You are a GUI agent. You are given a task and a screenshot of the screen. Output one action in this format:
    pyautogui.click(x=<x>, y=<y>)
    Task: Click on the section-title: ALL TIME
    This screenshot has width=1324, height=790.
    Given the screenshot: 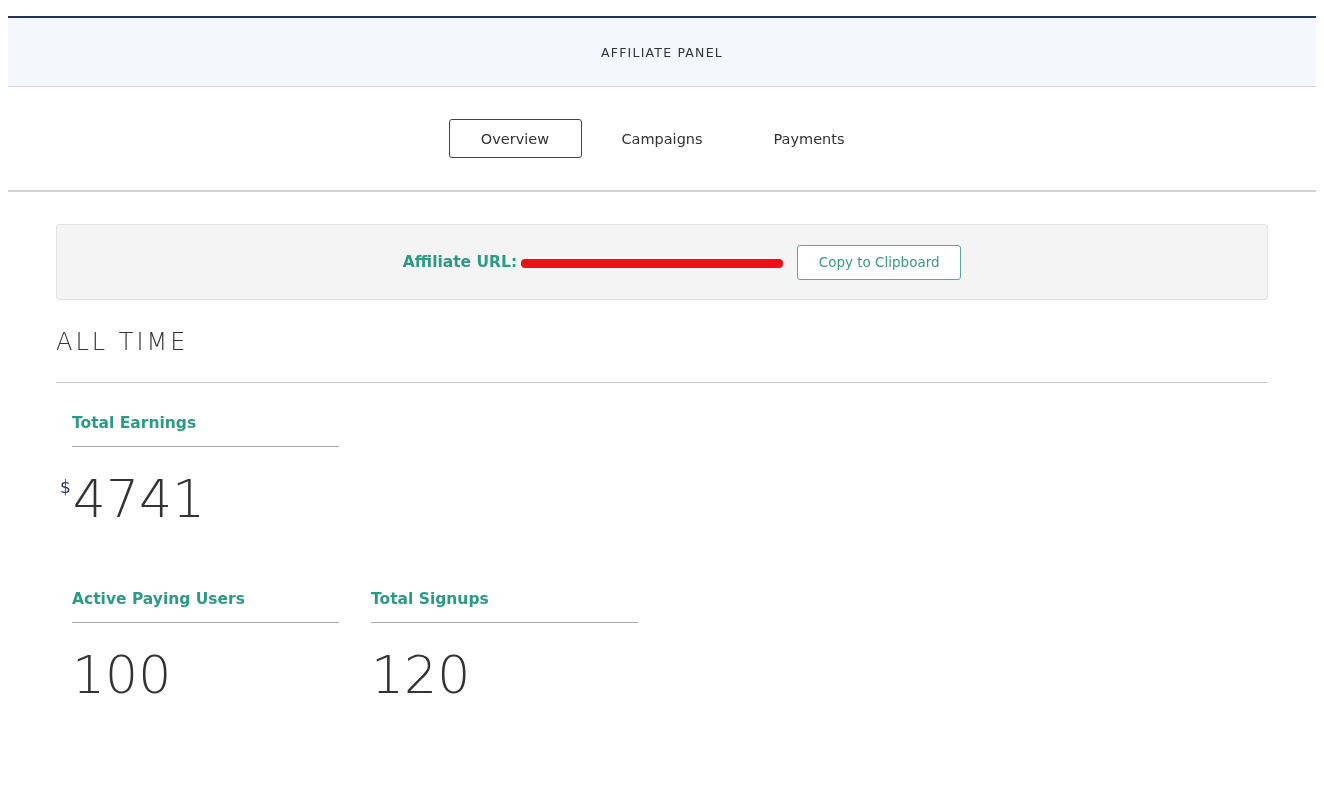 What is the action you would take?
    pyautogui.click(x=662, y=341)
    